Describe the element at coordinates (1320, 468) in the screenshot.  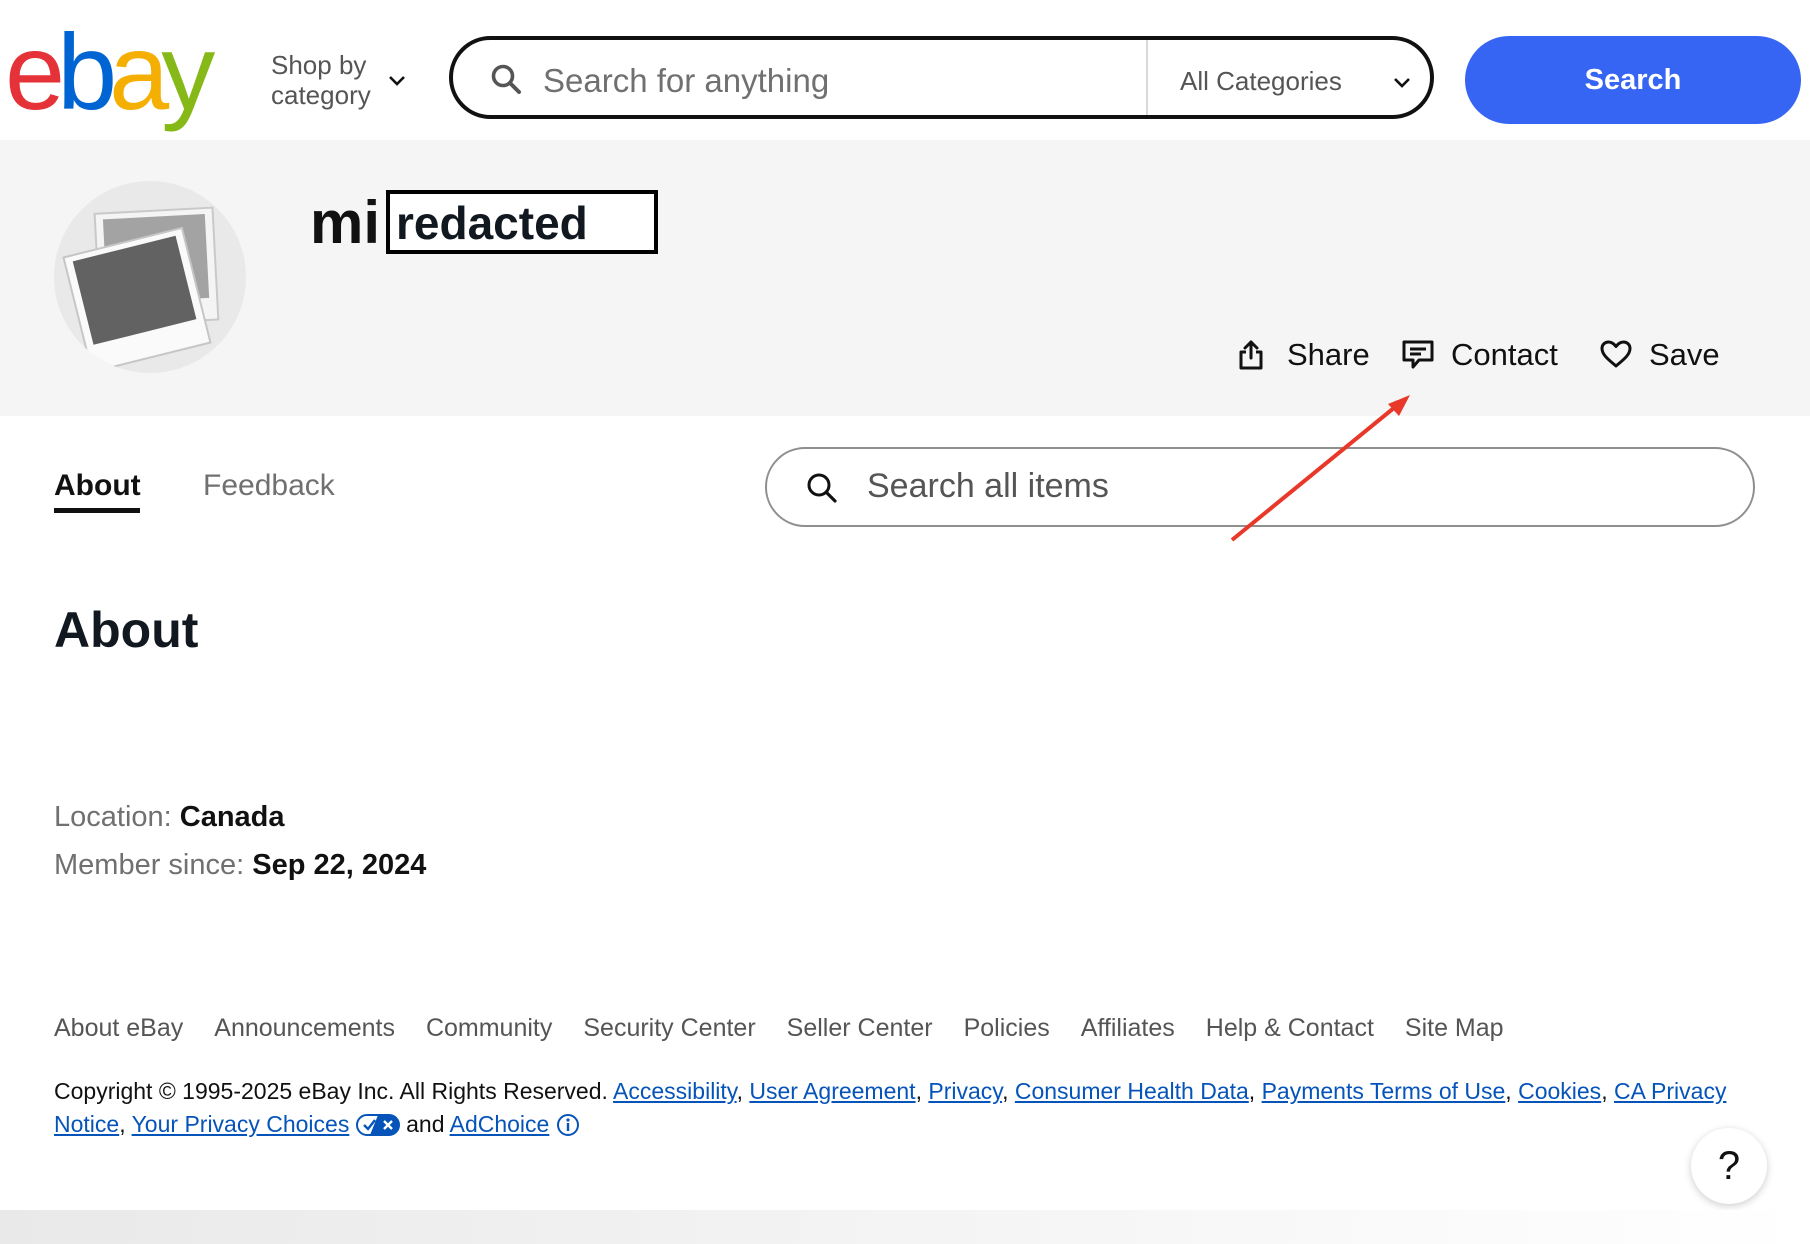
I see `annotation-arrow` at that location.